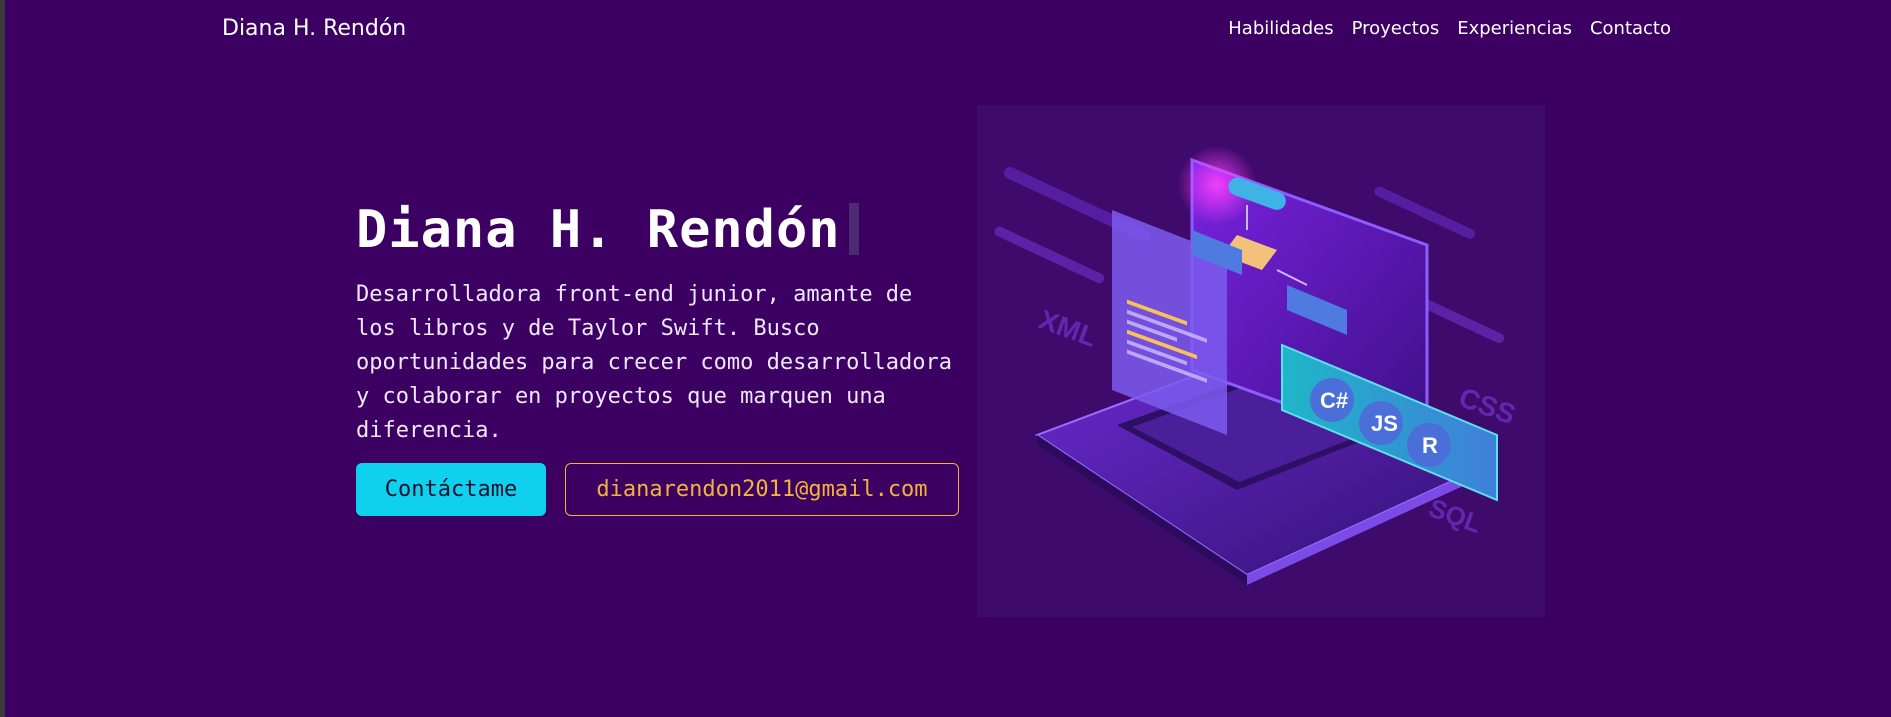 The width and height of the screenshot is (1891, 717). What do you see at coordinates (1280, 28) in the screenshot?
I see `nav-link-habilidades: Habilidades` at bounding box center [1280, 28].